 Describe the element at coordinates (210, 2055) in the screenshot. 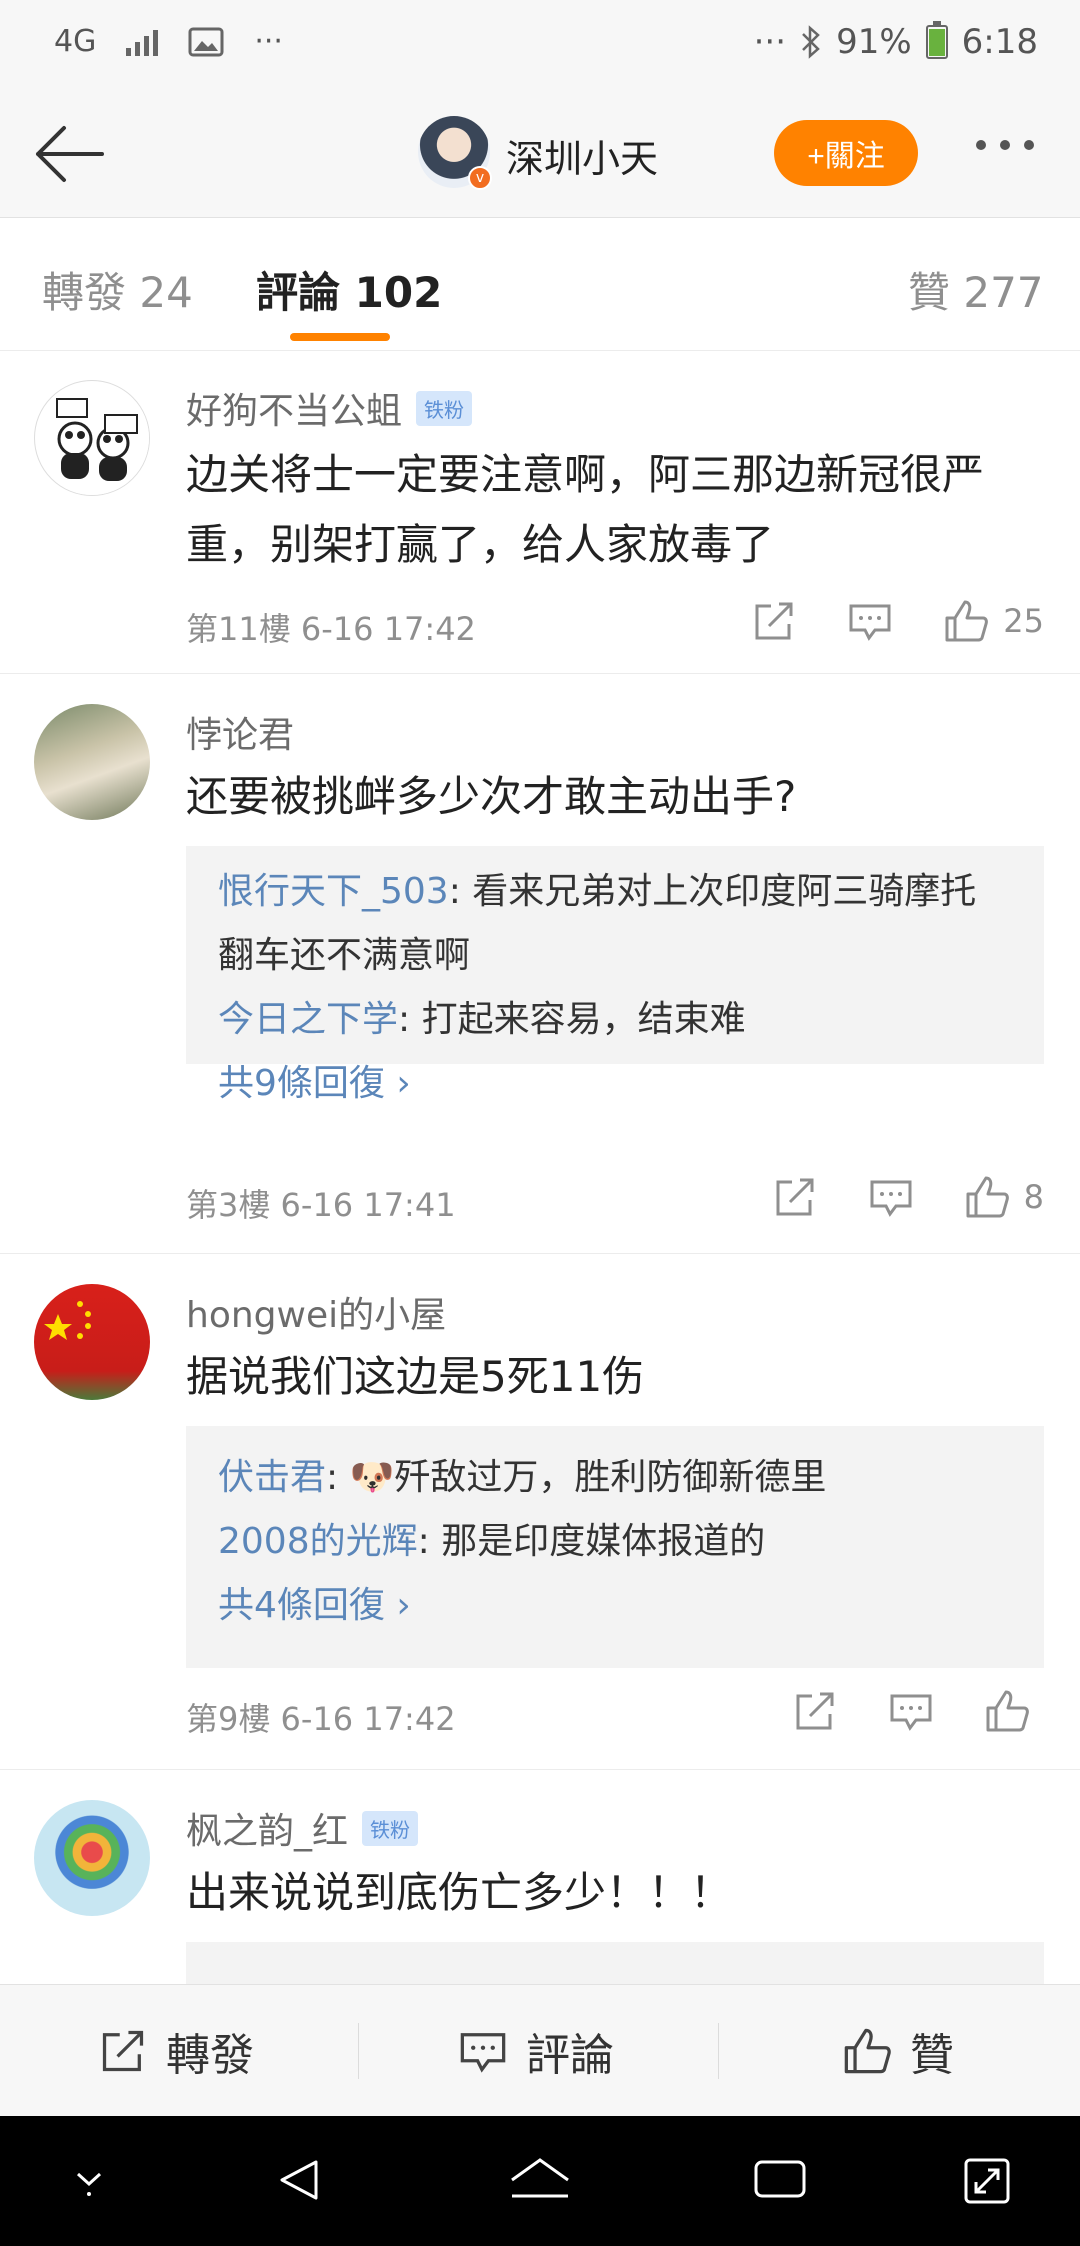

I see `repost-label: 轉發` at that location.